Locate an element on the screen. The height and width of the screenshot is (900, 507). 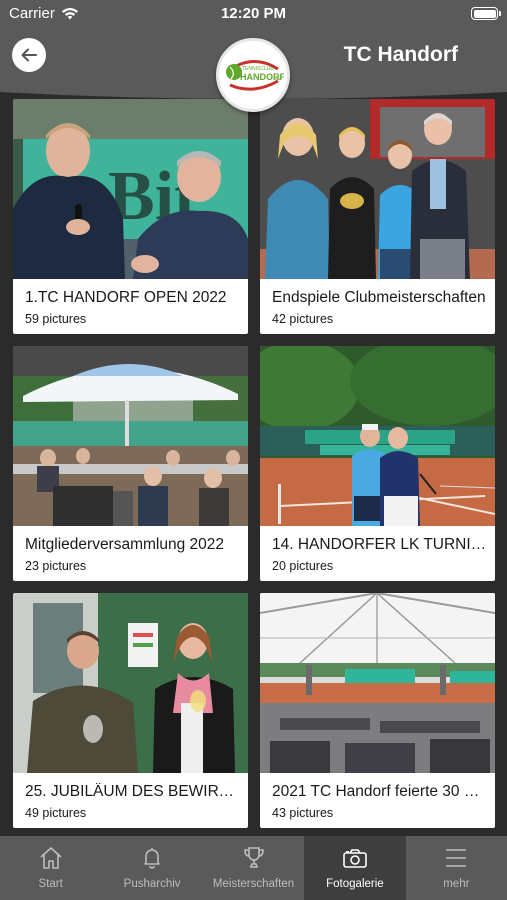
album-card: 25. JUBILÄUM DES BEWIRTERS 49 pictures is located at coordinates (130, 710).